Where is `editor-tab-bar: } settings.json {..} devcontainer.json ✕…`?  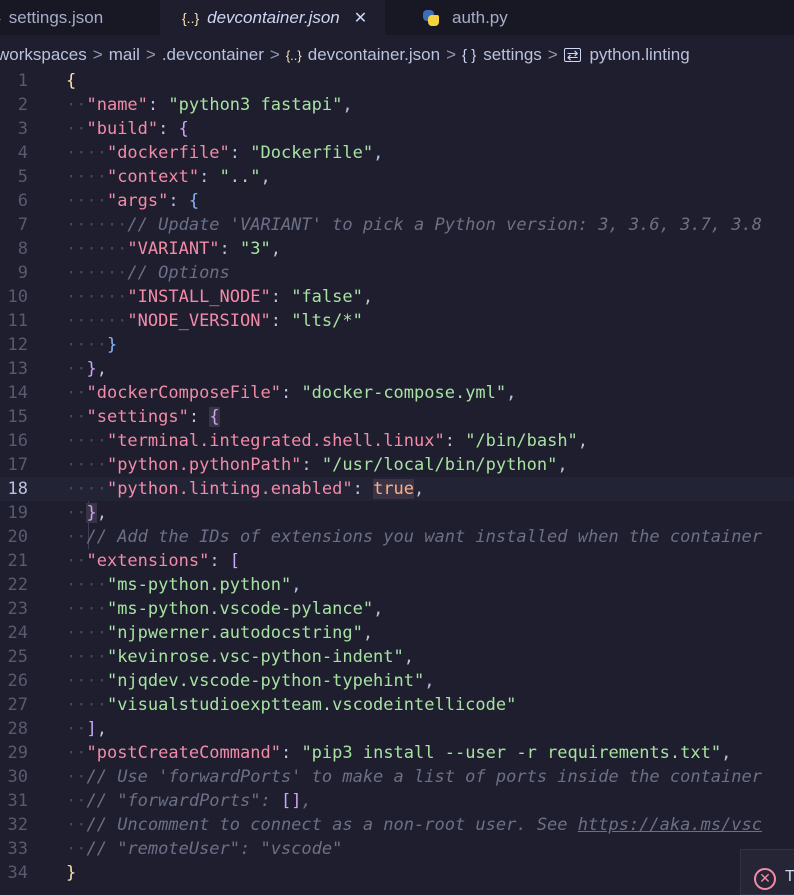
editor-tab-bar: } settings.json {..} devcontainer.json ✕… is located at coordinates (397, 17).